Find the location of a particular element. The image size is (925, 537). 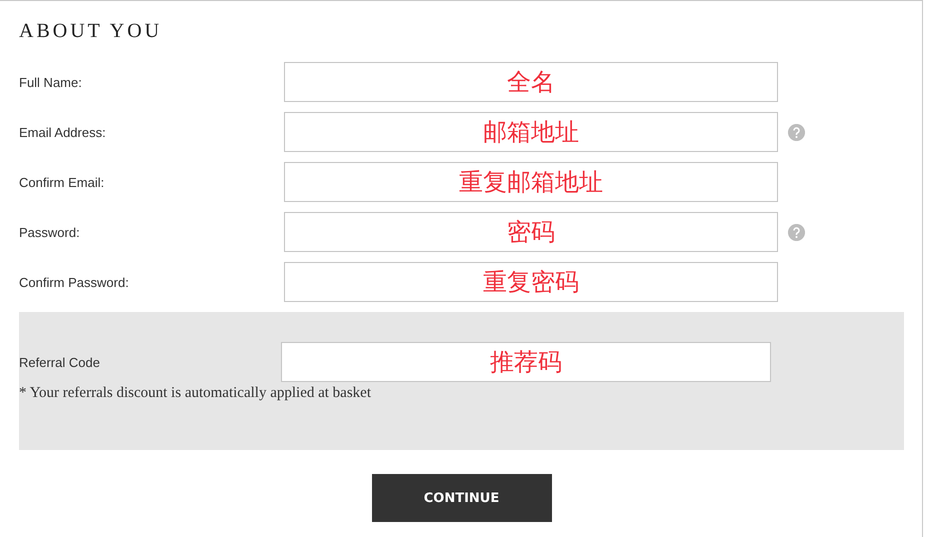

field-label: Referral Code is located at coordinates (60, 362).